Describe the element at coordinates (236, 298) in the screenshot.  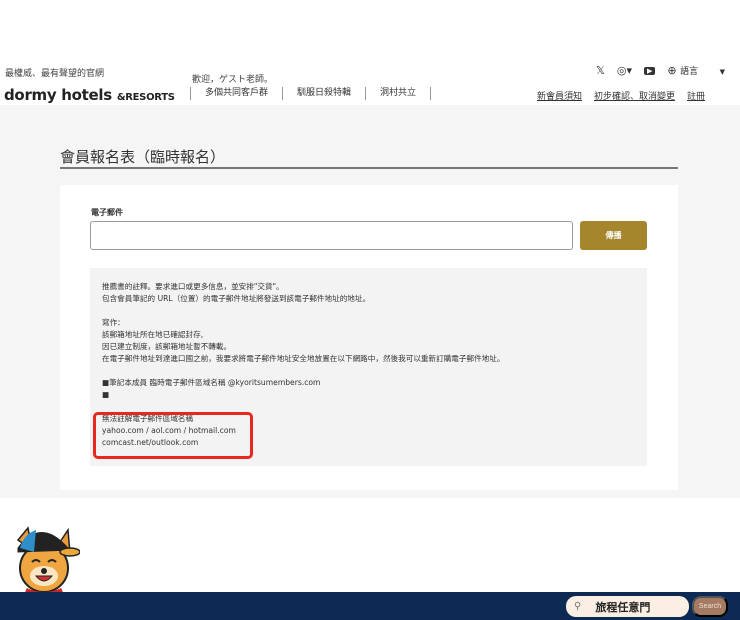
I see `notice-line: 包含會員筆記的 URL（位置）的電子郵件地址將發送到該電子郵件地址的地址。` at that location.